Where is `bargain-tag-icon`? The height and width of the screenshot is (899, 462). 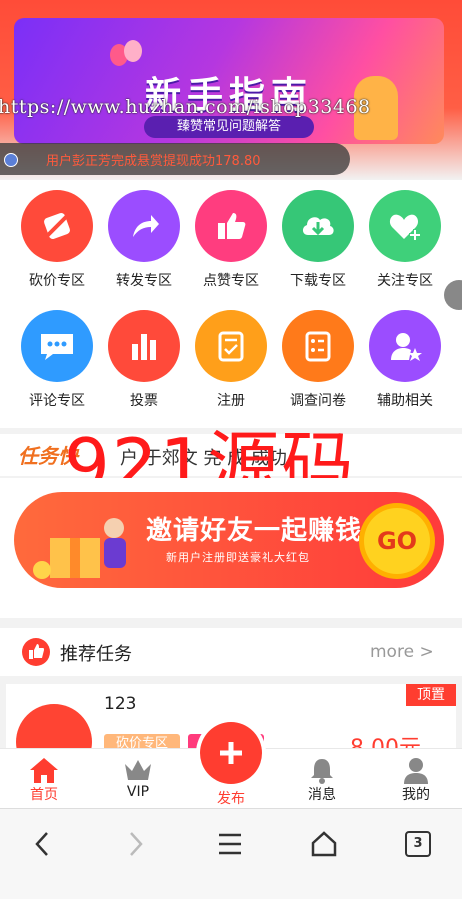
bargain-tag-icon is located at coordinates (57, 226).